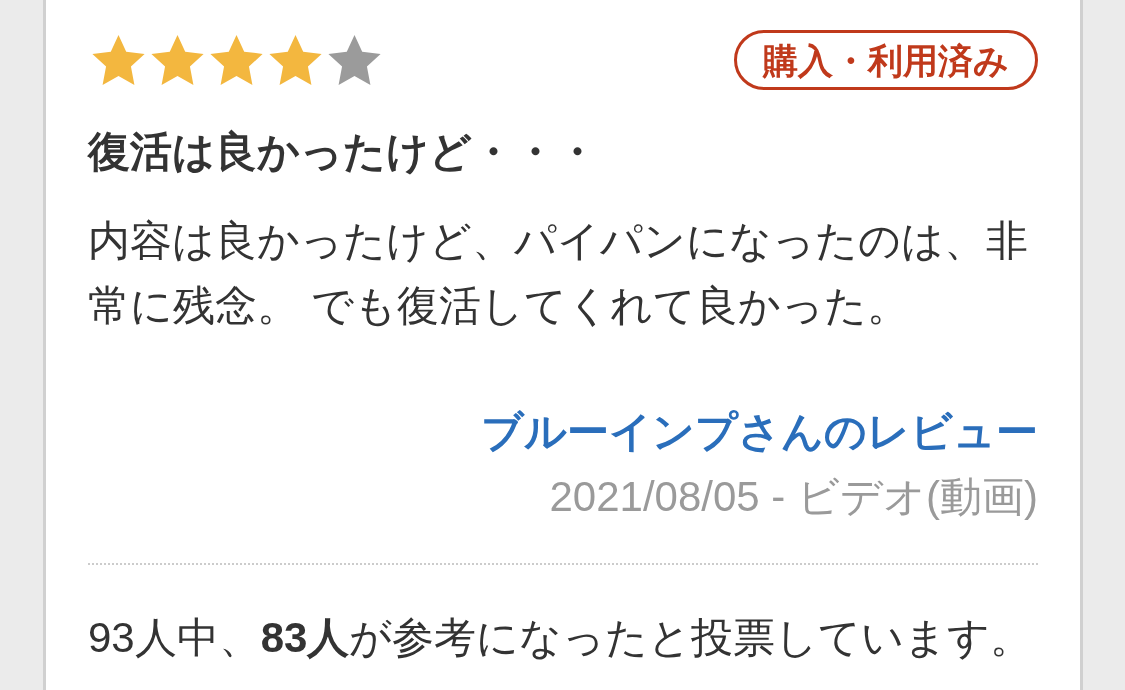 This screenshot has height=690, width=1125. What do you see at coordinates (886, 60) in the screenshot?
I see `purchased-badge: 購入・利用済み` at bounding box center [886, 60].